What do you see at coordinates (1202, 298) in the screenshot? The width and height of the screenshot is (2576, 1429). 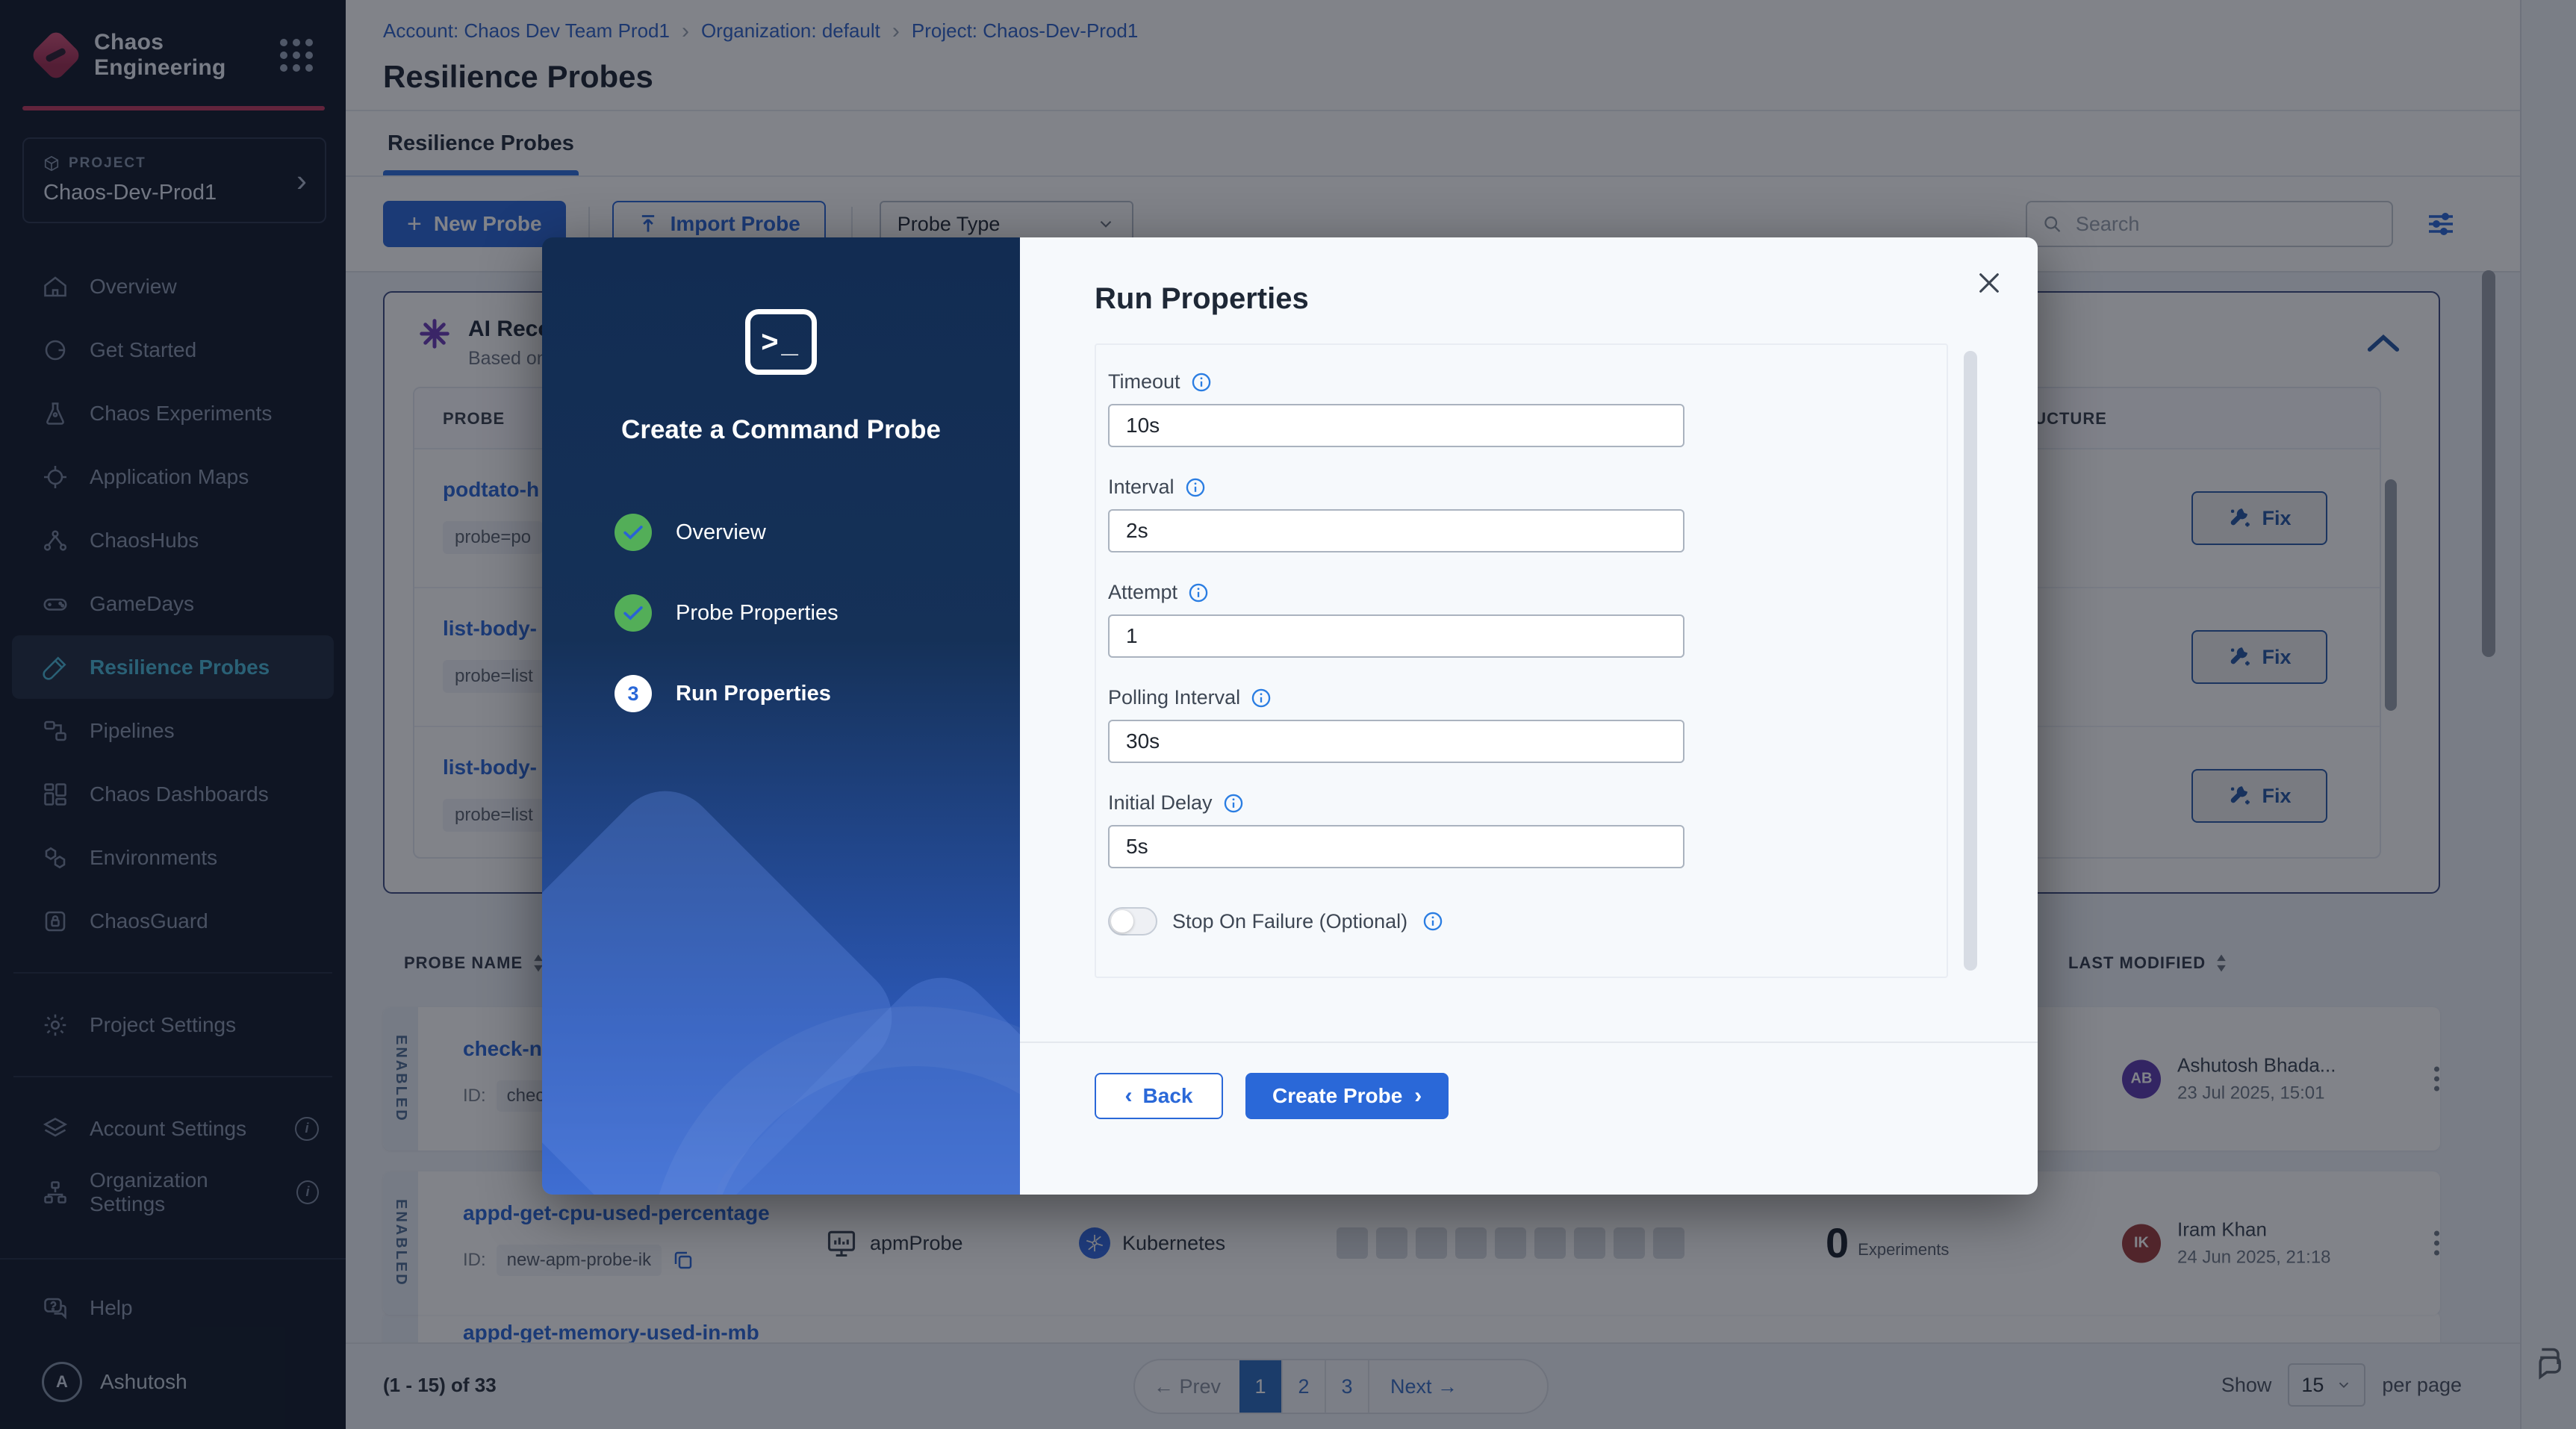 I see `modal-title: Run Properties` at bounding box center [1202, 298].